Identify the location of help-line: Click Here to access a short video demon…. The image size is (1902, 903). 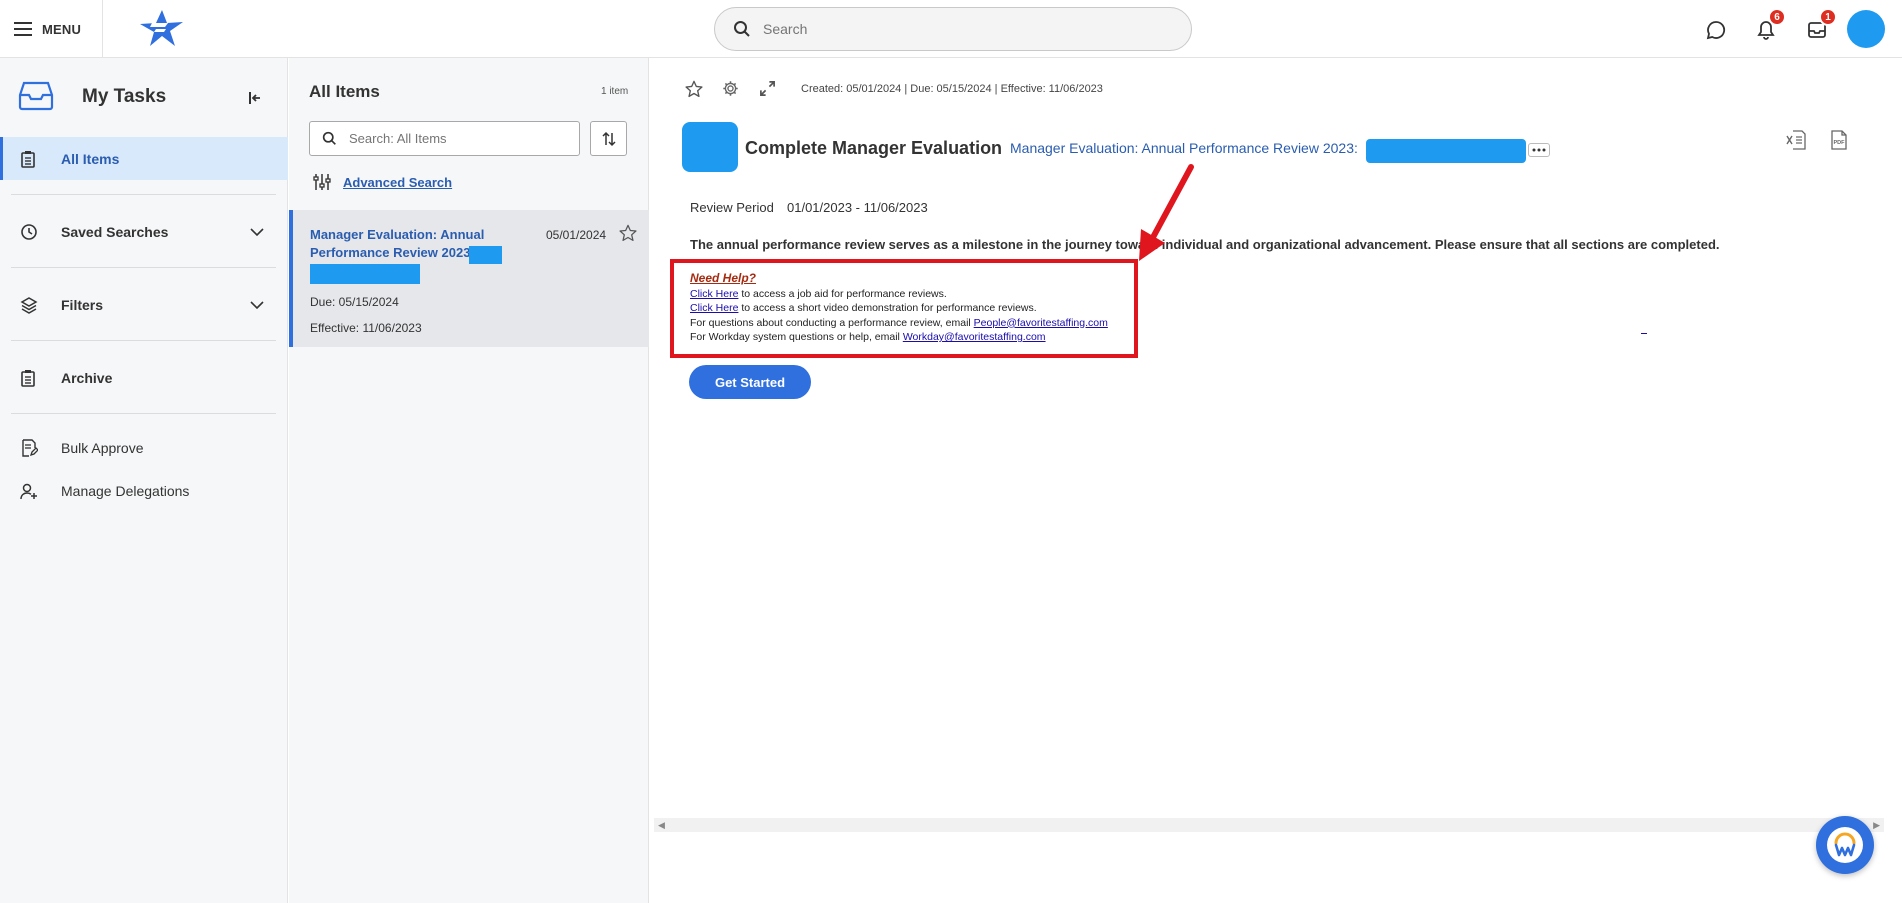
(899, 308).